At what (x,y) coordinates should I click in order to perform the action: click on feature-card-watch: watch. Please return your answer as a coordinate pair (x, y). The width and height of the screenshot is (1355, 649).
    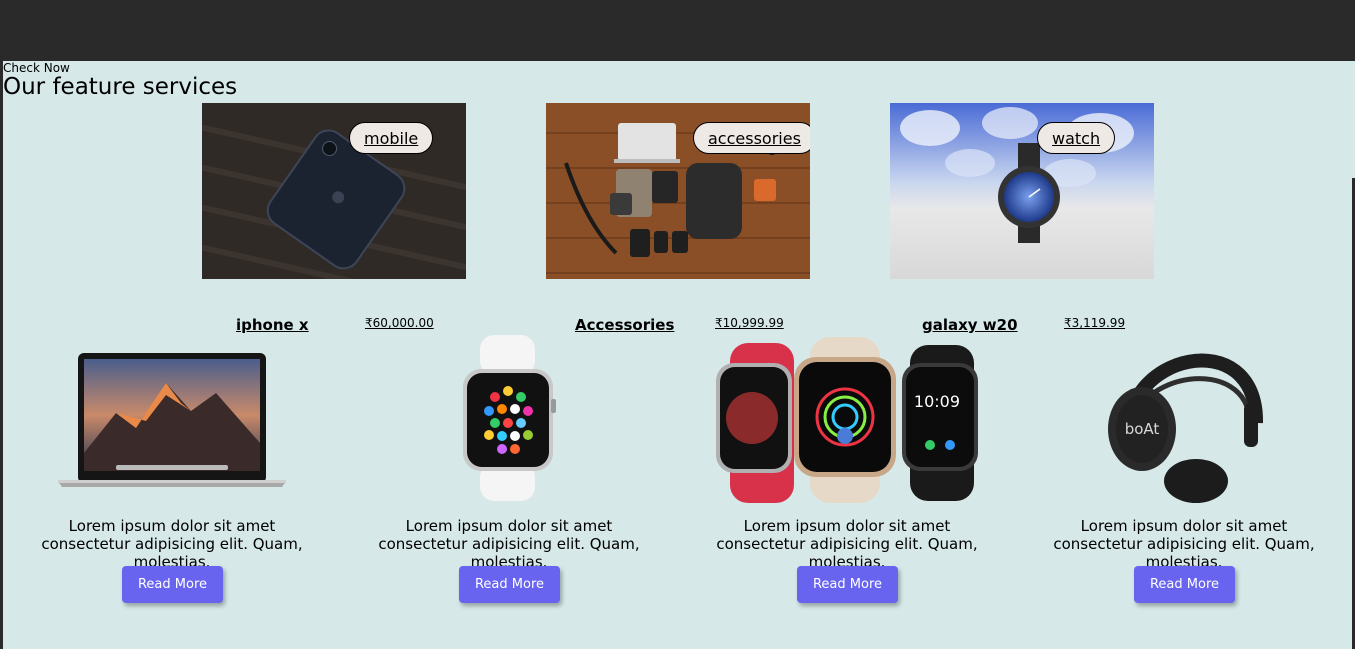
    Looking at the image, I should click on (1022, 191).